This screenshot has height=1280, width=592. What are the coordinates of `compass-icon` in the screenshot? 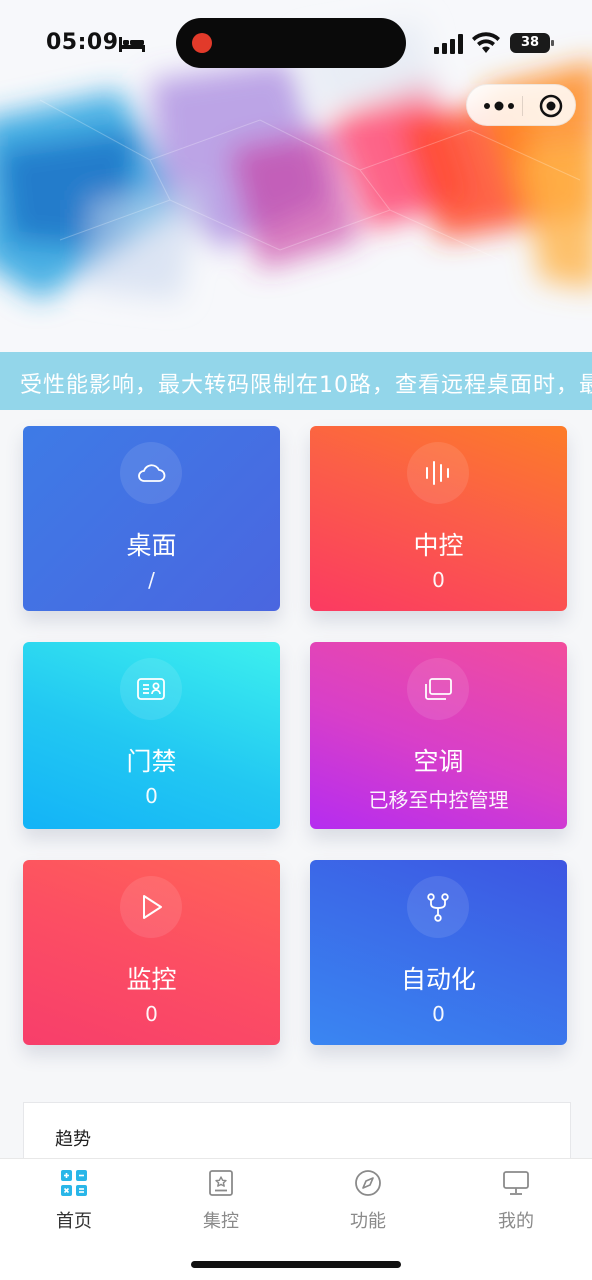 It's located at (368, 1183).